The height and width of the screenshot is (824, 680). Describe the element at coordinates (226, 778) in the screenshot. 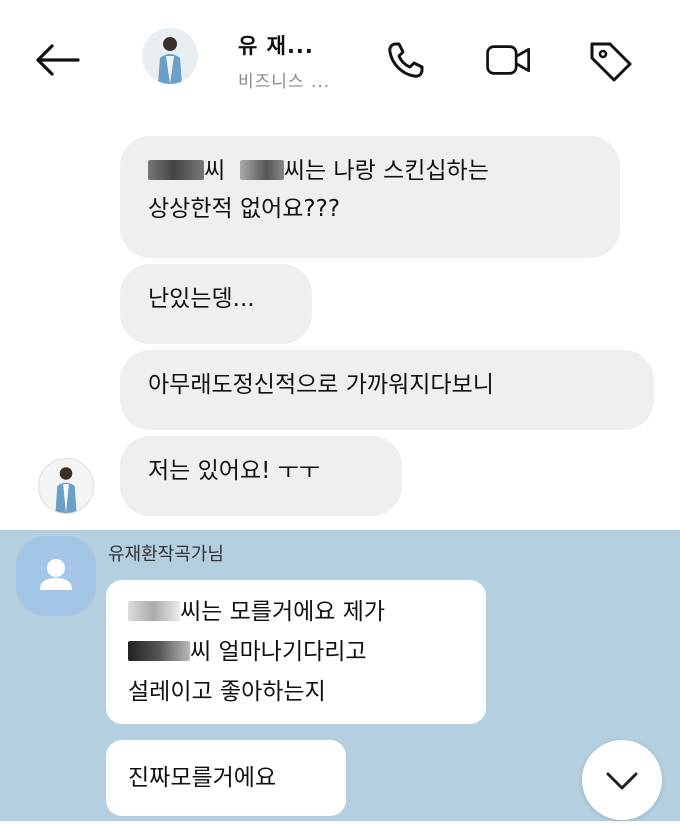

I see `kakao-message-2: 진짜모를거에요` at that location.